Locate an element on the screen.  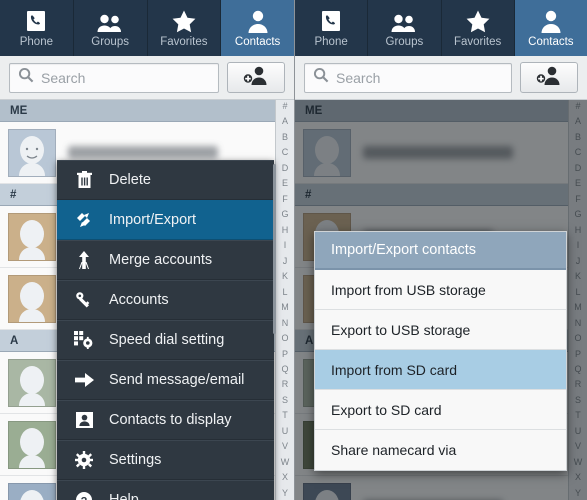
menu-item-label: Speed dial setting is located at coordinates (167, 339).